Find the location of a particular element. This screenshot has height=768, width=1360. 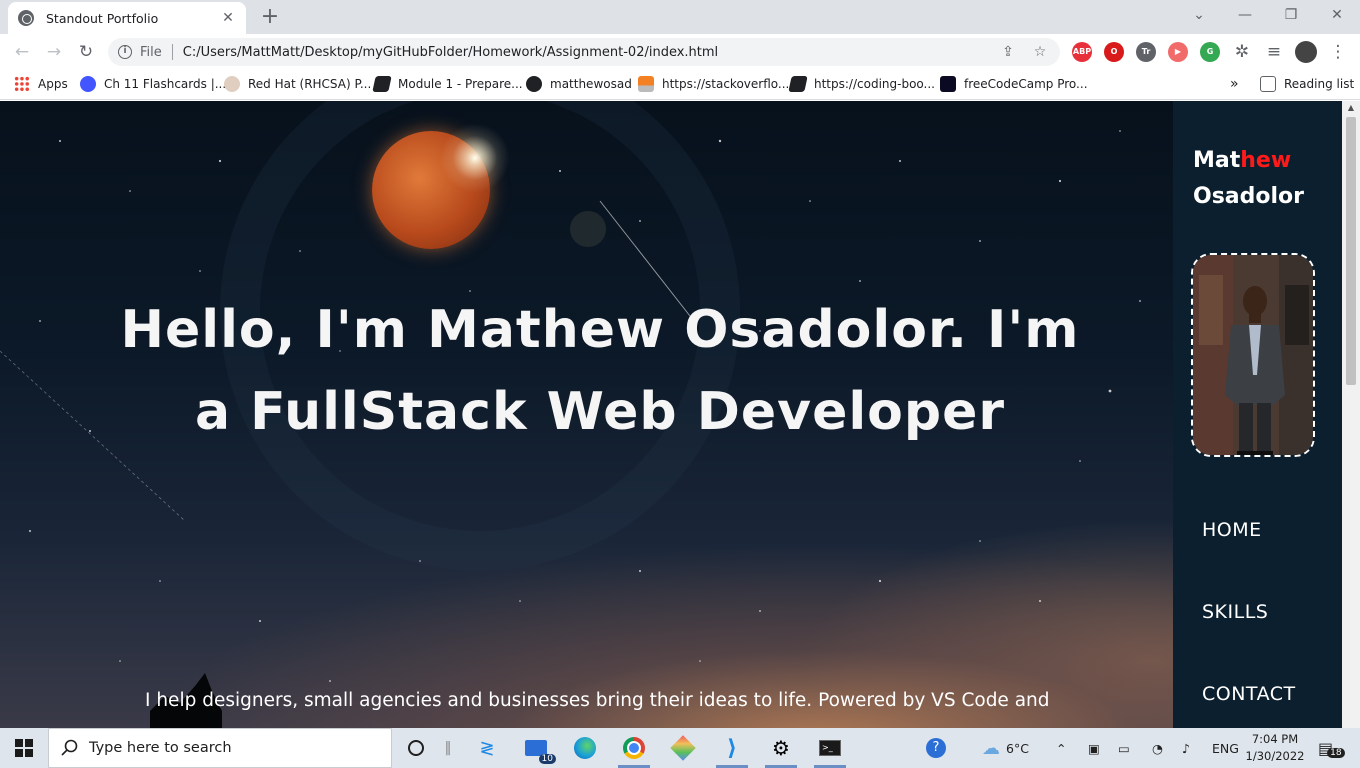

reading-list-icon is located at coordinates (1268, 84).